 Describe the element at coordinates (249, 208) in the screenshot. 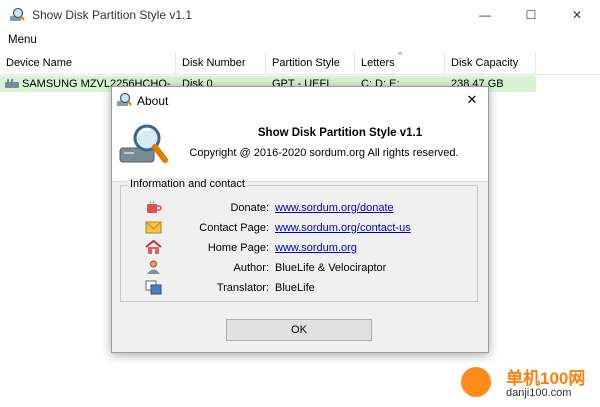

I see `donate-label: Donate:` at that location.